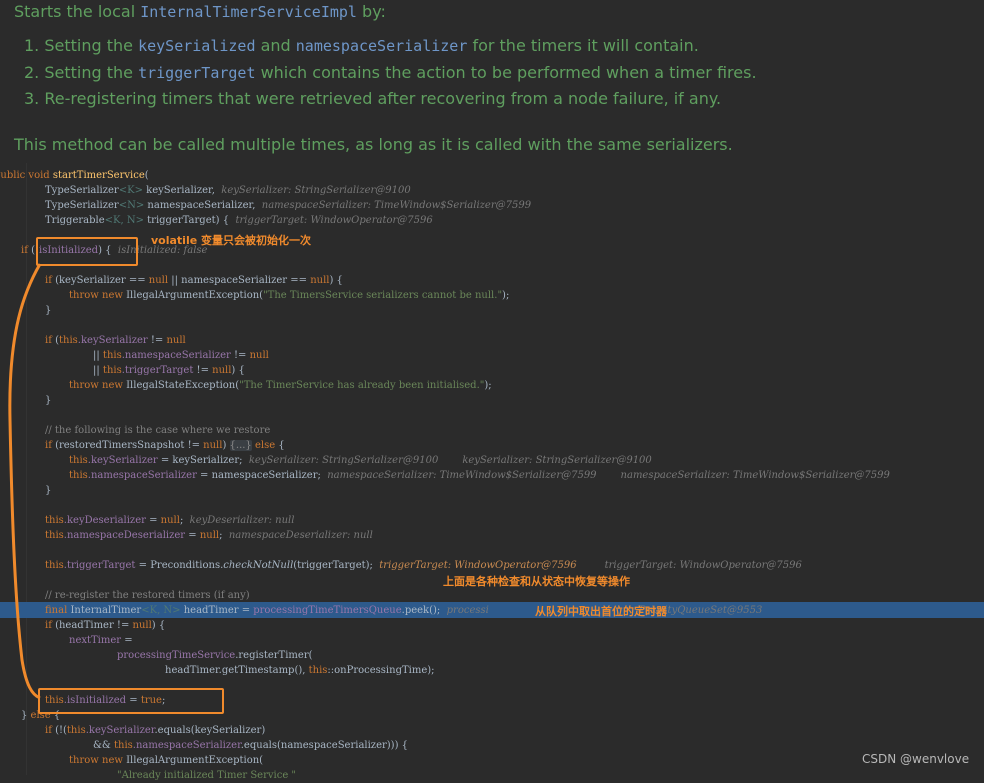 The image size is (984, 783). I want to click on doc-title-code: InternalTimerServiceImpl, so click(248, 12).